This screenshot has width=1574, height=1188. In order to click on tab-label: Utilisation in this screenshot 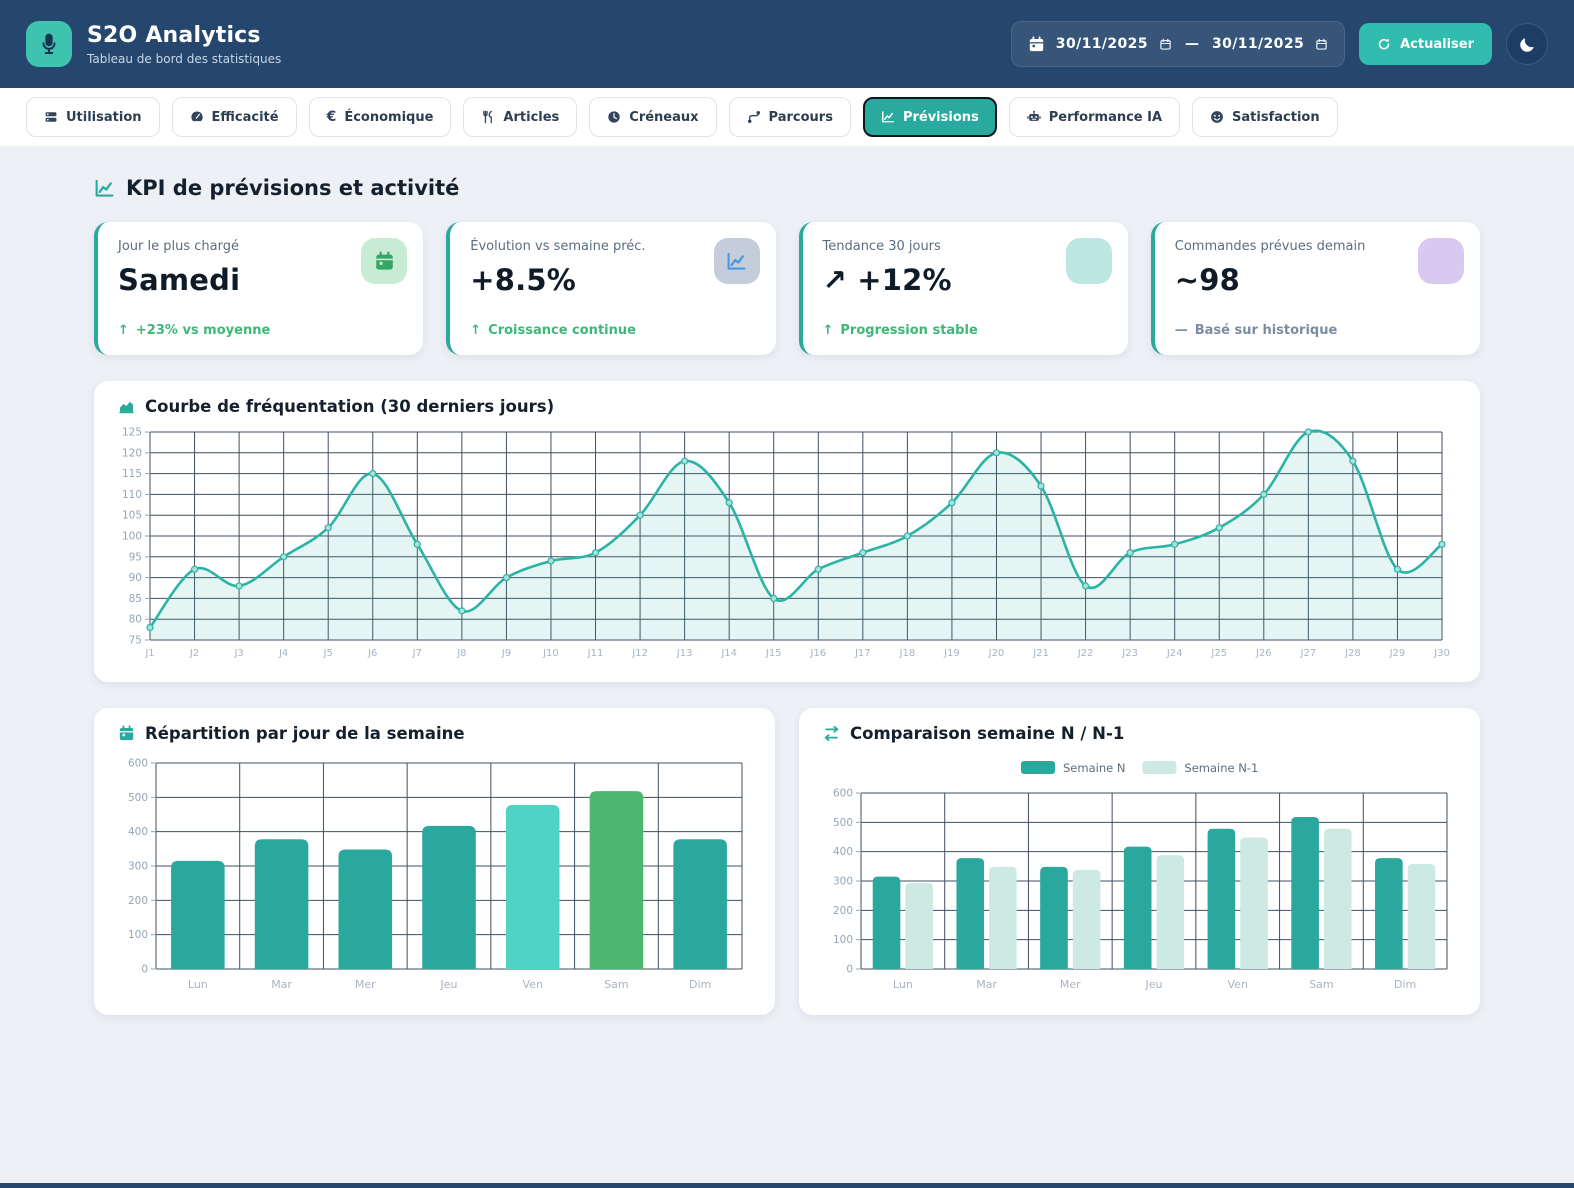, I will do `click(104, 117)`.